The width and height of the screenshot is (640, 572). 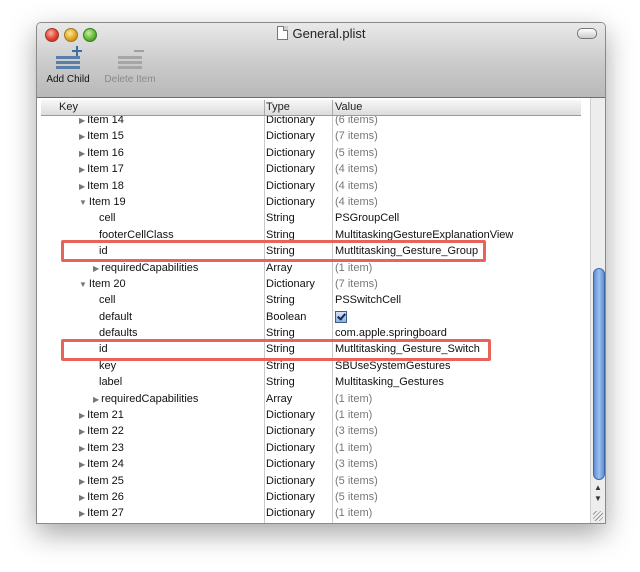 I want to click on table-row: ▼ Item 19 Dictionary (4 items), so click(x=311, y=202).